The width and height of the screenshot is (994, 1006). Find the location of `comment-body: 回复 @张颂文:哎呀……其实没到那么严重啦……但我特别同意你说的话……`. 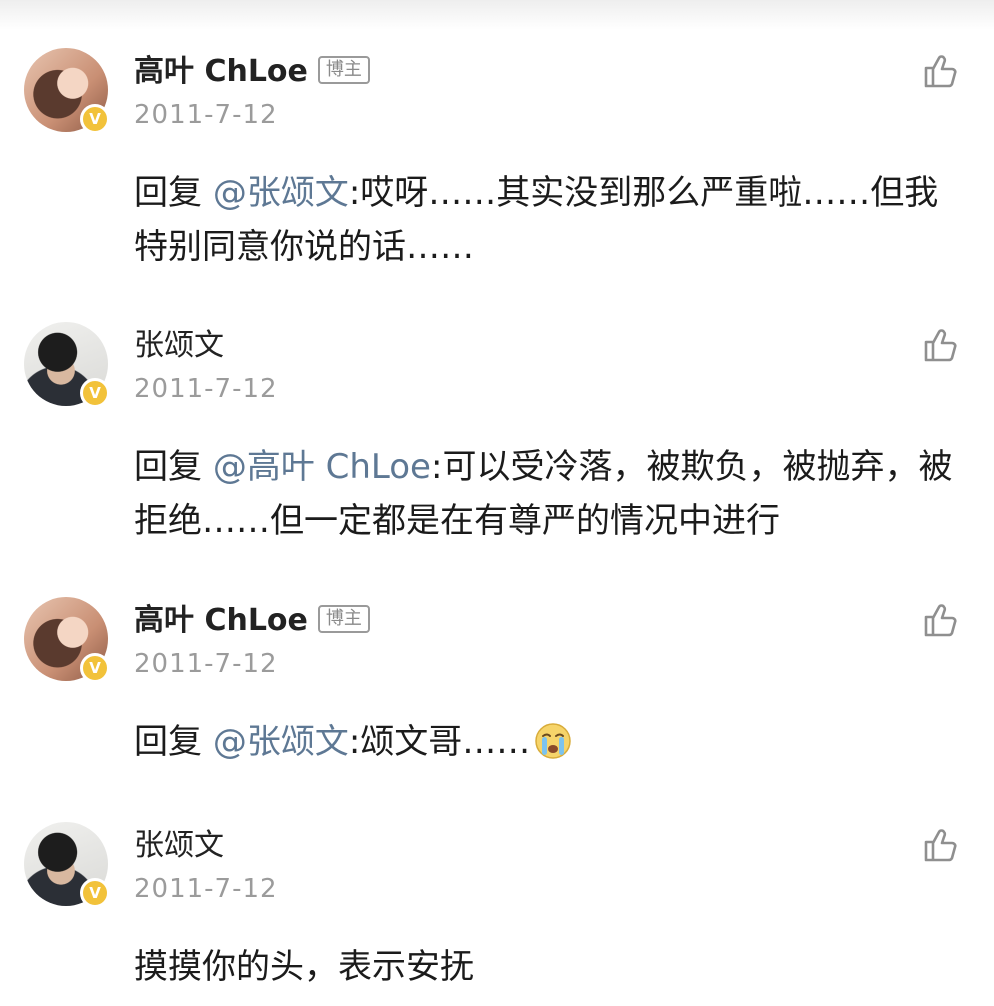

comment-body: 回复 @张颂文:哎呀……其实没到那么严重啦……但我特别同意你说的话…… is located at coordinates (549, 220).